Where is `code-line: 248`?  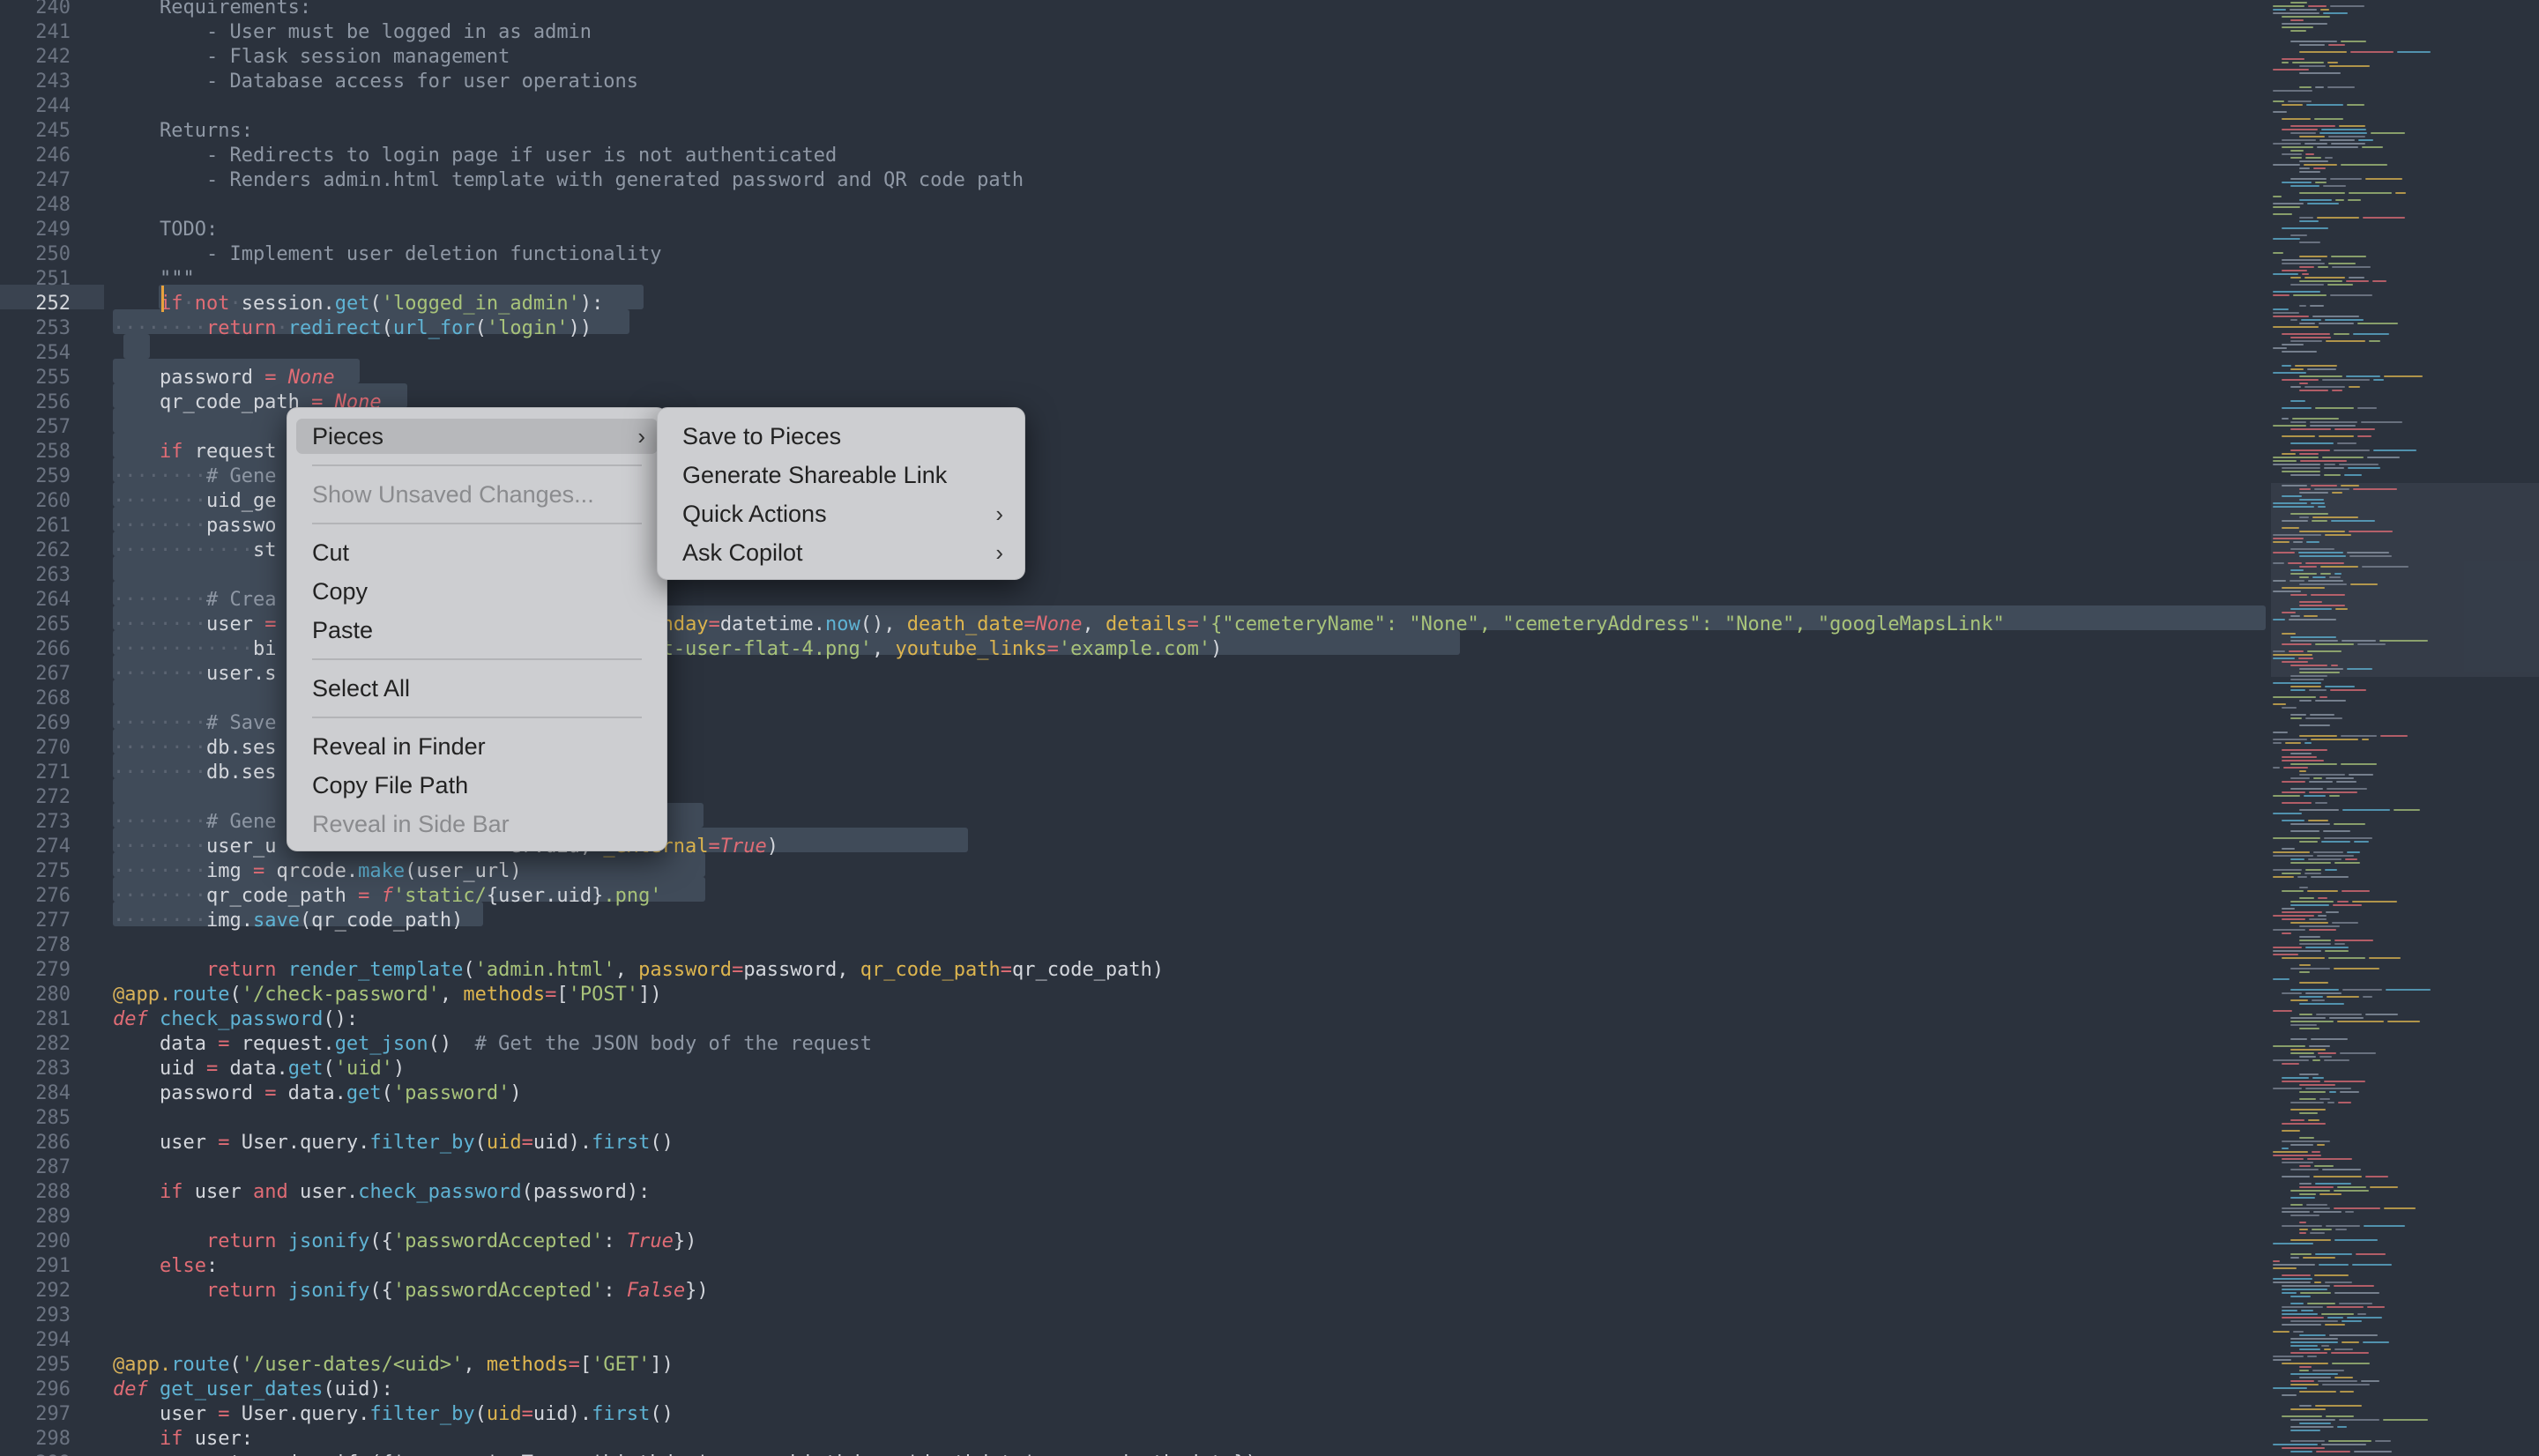
code-line: 248 is located at coordinates (1133, 205).